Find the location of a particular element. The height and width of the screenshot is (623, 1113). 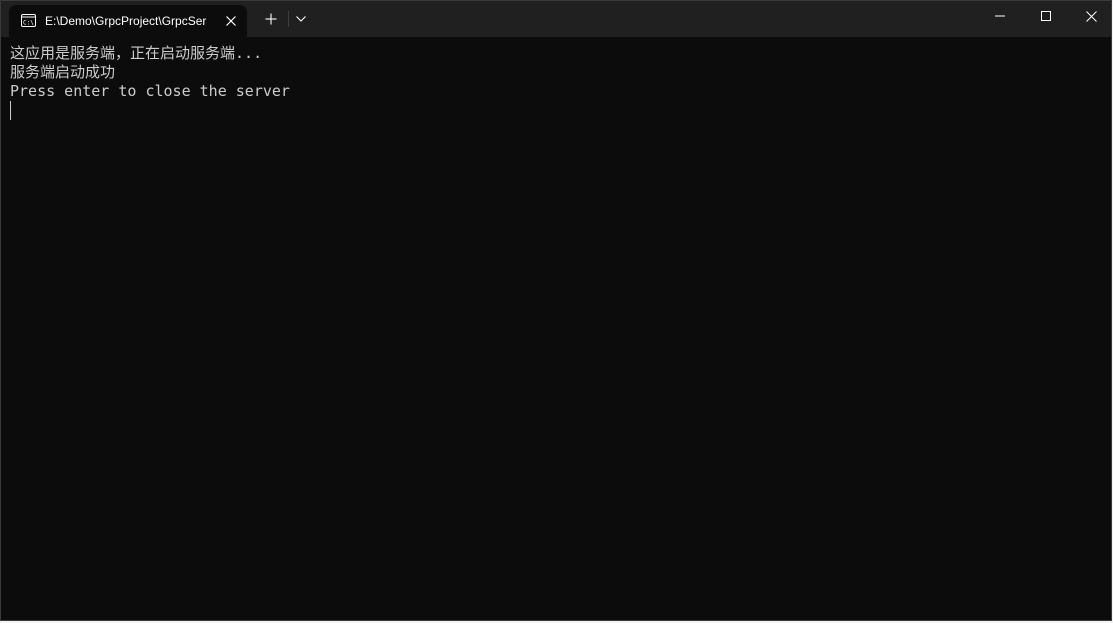

text-cursor is located at coordinates (10, 110).